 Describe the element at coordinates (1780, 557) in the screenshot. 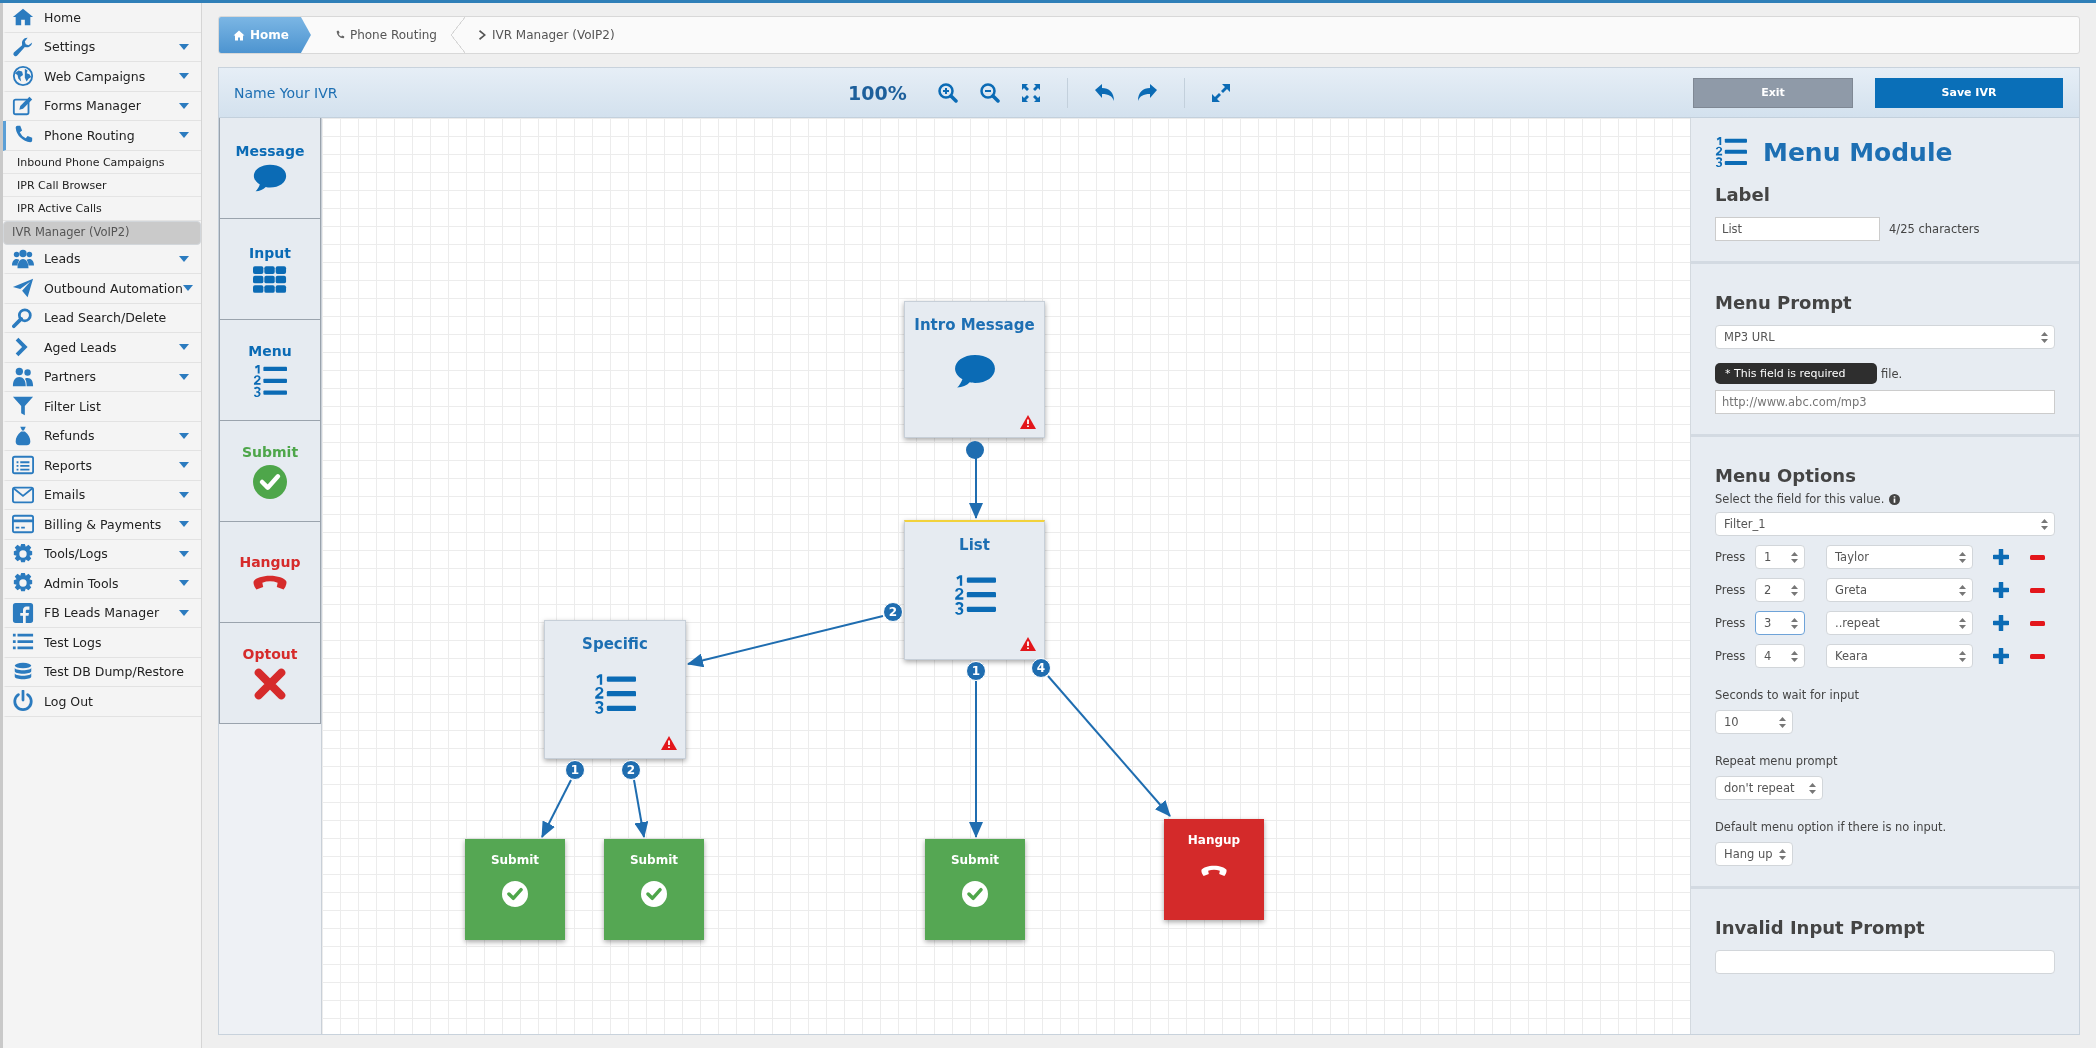

I see `key-select: 1` at that location.